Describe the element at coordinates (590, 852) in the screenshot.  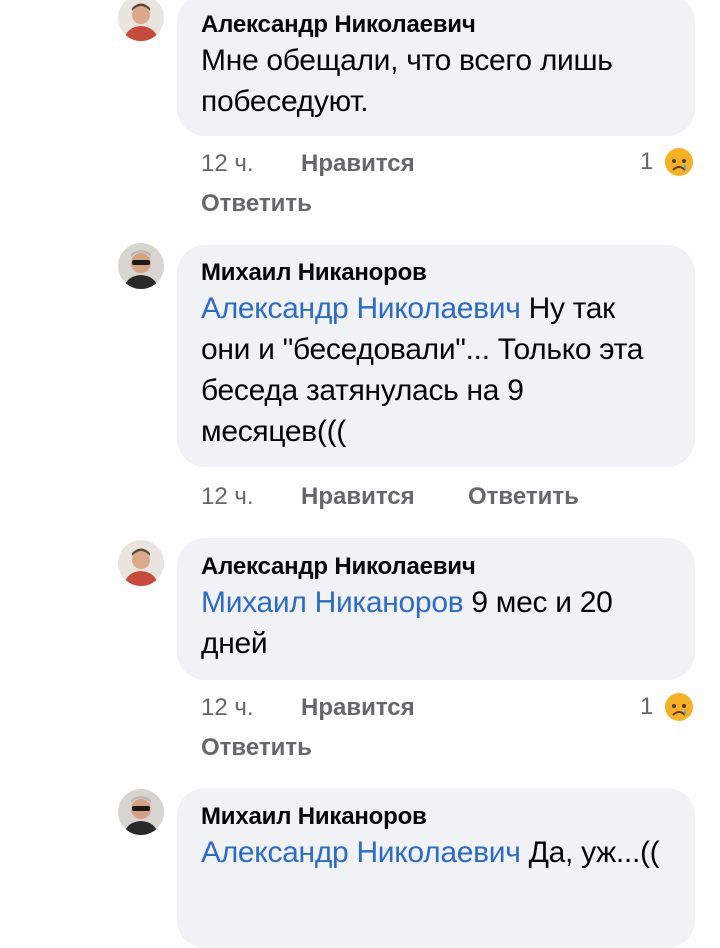
I see `comment-body: Да, уж...((` at that location.